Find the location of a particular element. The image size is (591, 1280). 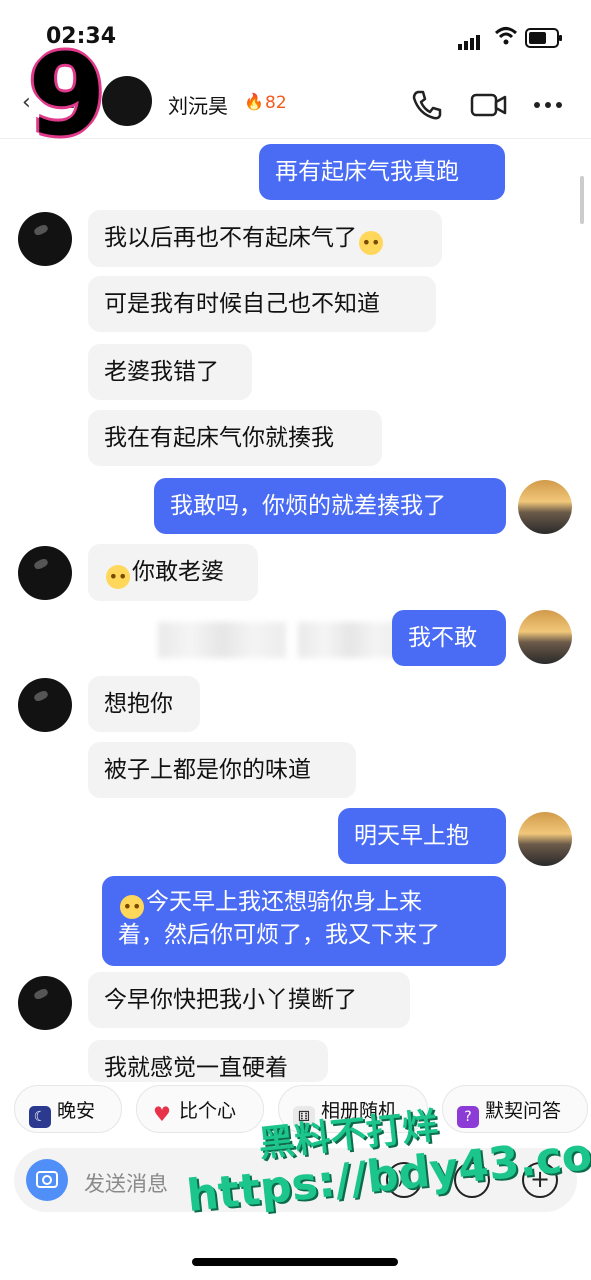

message-bubble-sent: 明天早上抱 is located at coordinates (422, 836).